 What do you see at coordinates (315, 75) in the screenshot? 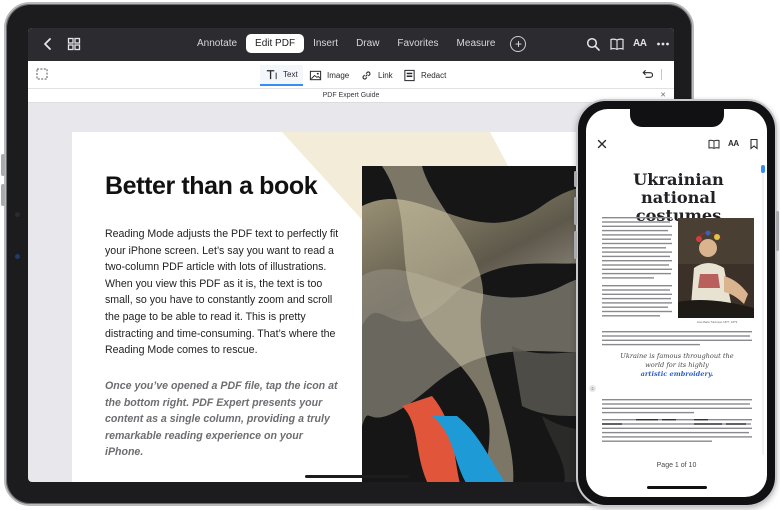
I see `image-icon` at bounding box center [315, 75].